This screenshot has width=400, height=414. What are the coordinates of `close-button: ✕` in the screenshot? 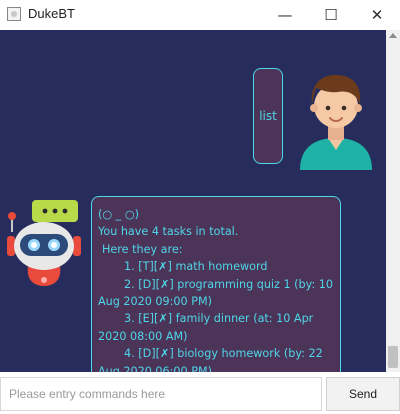 It's located at (377, 15).